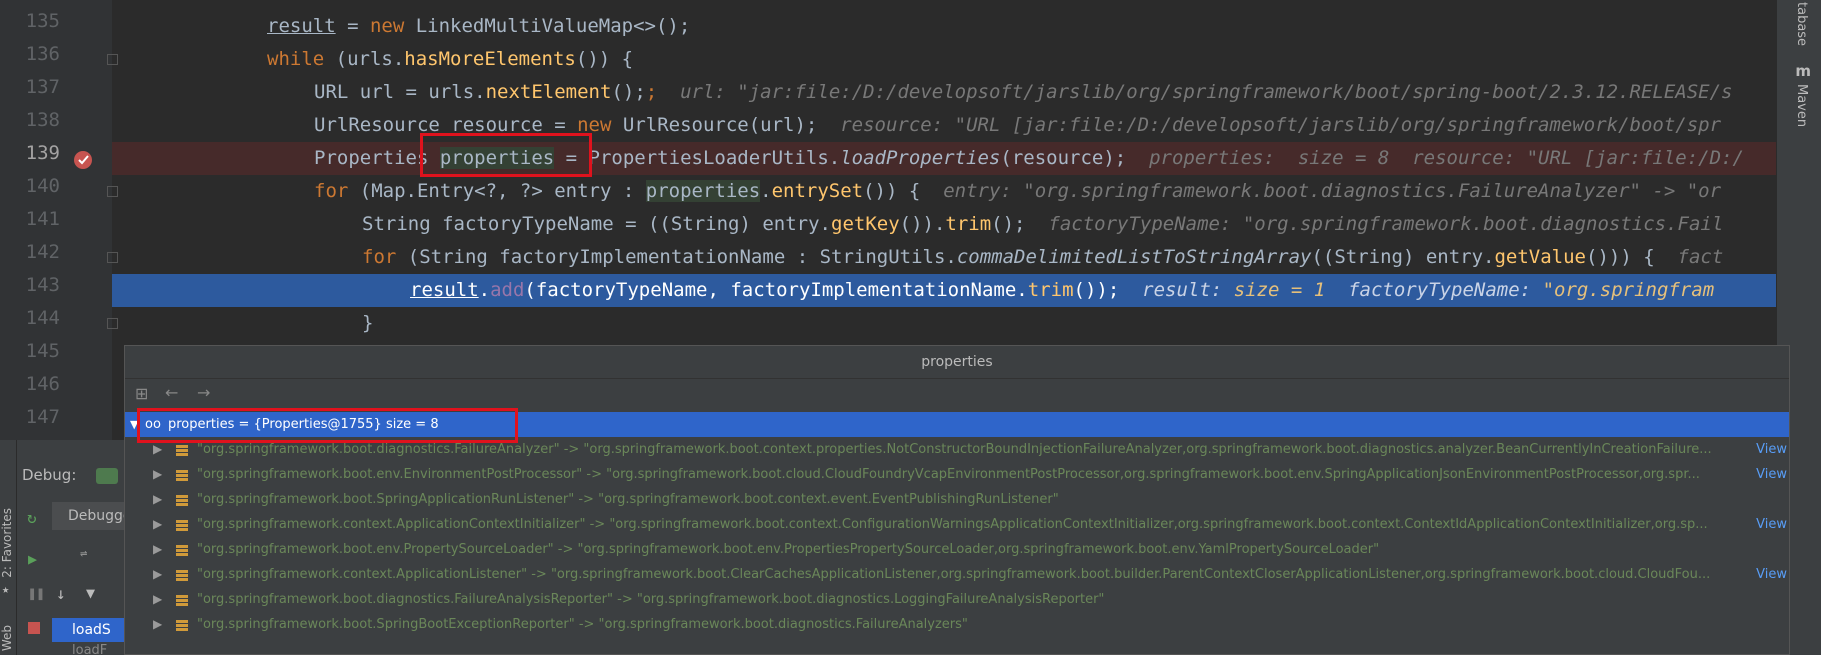 This screenshot has width=1821, height=655. Describe the element at coordinates (42, 384) in the screenshot. I see `line-number: 146` at that location.